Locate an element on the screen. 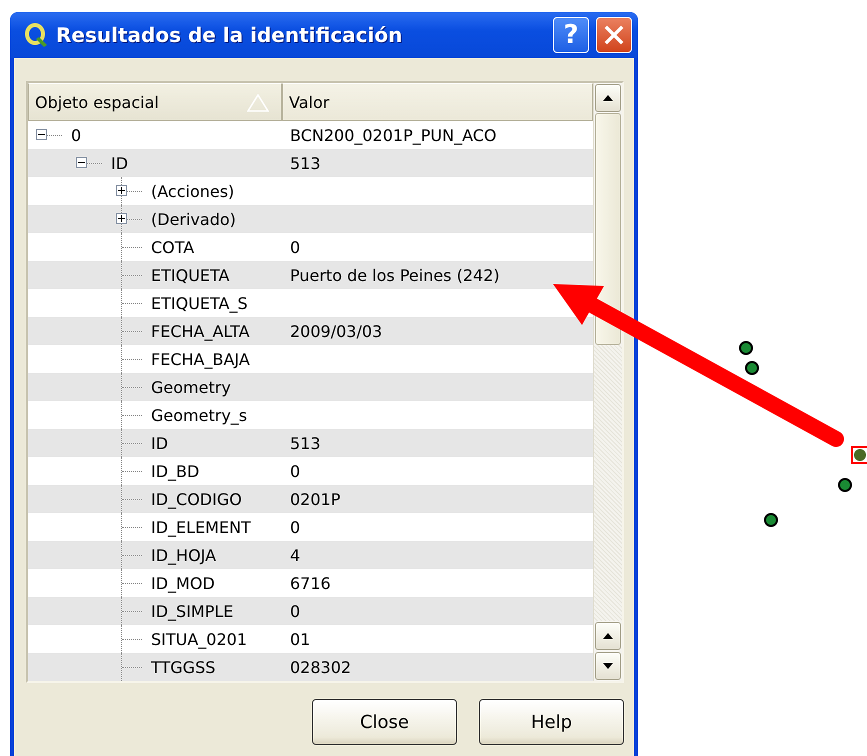  tree-item-label: 0 is located at coordinates (76, 135).